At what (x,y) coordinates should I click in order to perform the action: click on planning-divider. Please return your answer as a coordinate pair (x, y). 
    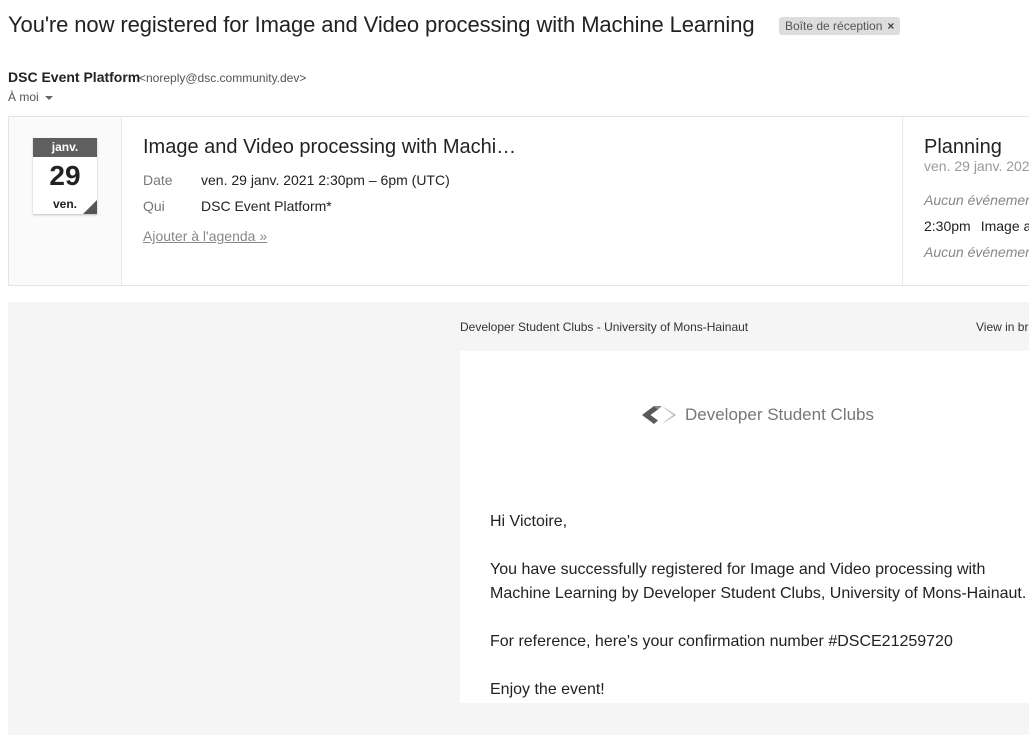
    Looking at the image, I should click on (902, 201).